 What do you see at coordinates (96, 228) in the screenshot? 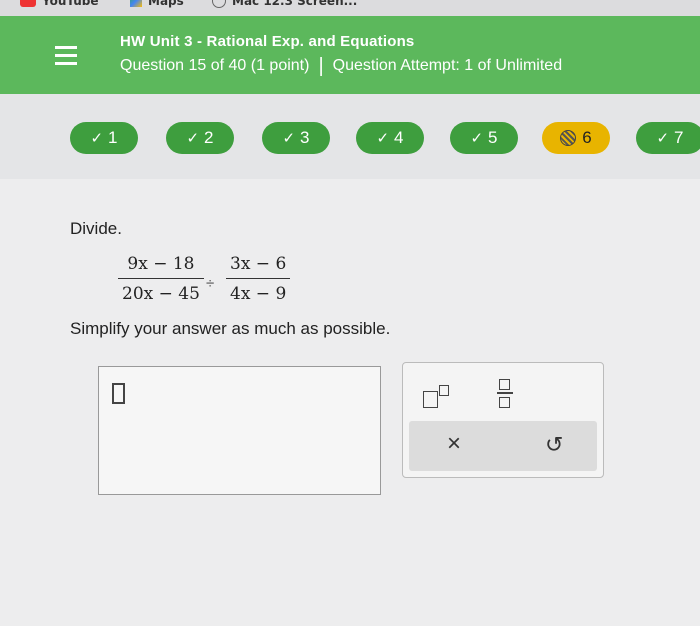
I see `problem-prompt: Divide.` at bounding box center [96, 228].